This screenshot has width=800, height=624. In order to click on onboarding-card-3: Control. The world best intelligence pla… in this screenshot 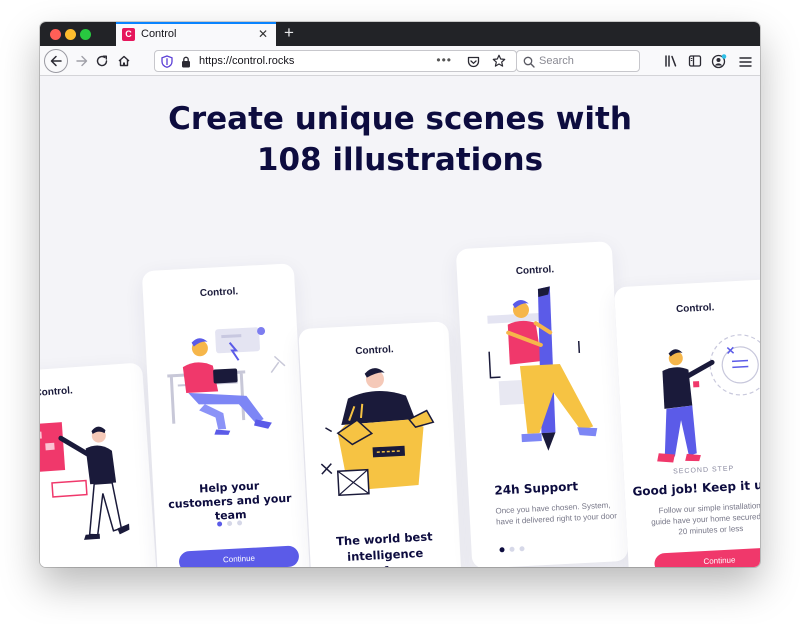, I will do `click(381, 444)`.